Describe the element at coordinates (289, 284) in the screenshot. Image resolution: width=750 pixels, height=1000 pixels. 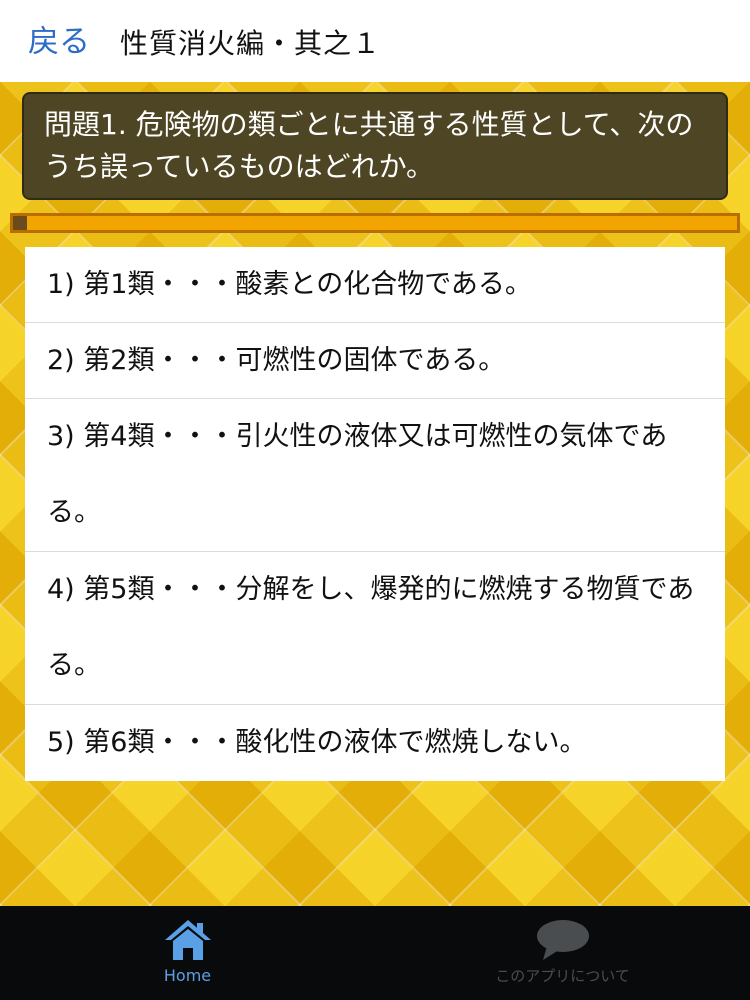
I see `answer-option-label: 1) 第1類・・・酸素との化合物である。` at that location.